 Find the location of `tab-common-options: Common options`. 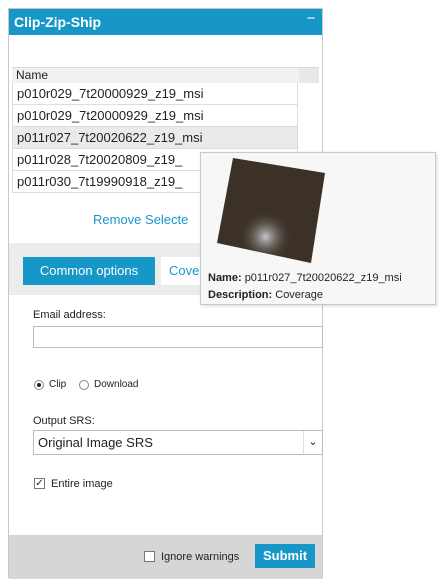

tab-common-options: Common options is located at coordinates (89, 271).